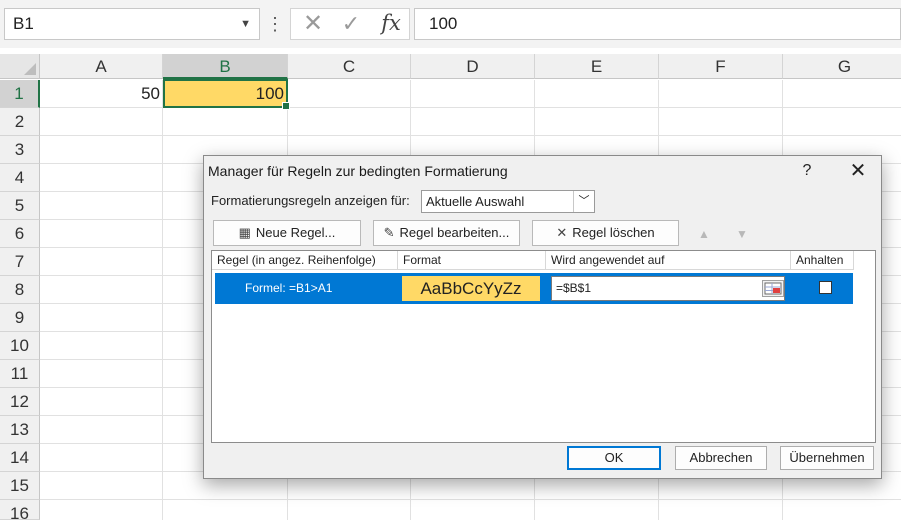 This screenshot has height=528, width=901. What do you see at coordinates (721, 458) in the screenshot?
I see `cancel-button: Abbrechen` at bounding box center [721, 458].